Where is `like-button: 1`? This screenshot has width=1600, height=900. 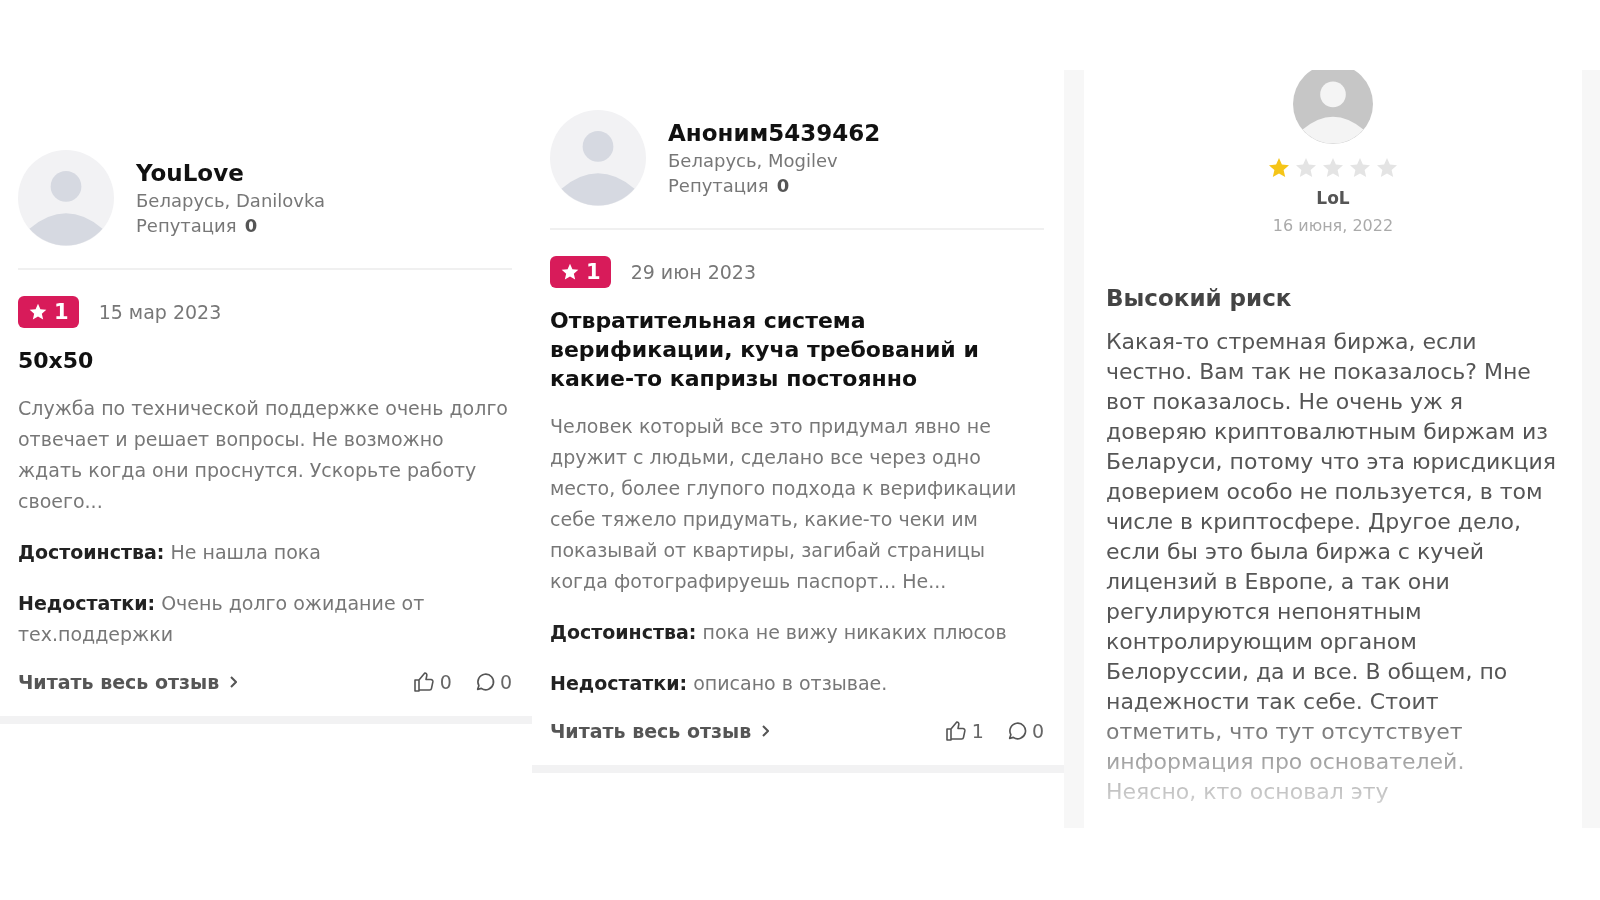 like-button: 1 is located at coordinates (963, 731).